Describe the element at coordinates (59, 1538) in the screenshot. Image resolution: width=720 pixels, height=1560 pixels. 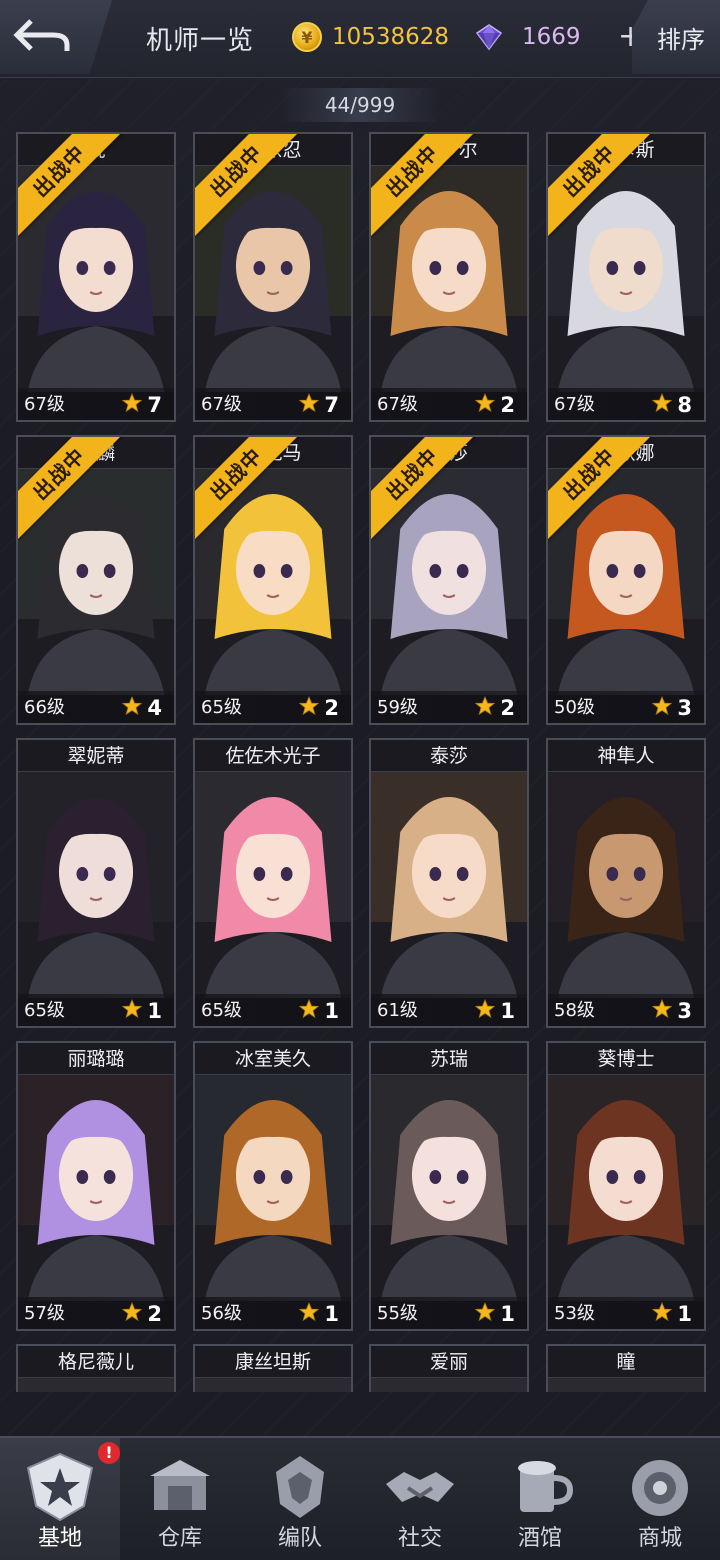
I see `nav-label: 基地` at that location.